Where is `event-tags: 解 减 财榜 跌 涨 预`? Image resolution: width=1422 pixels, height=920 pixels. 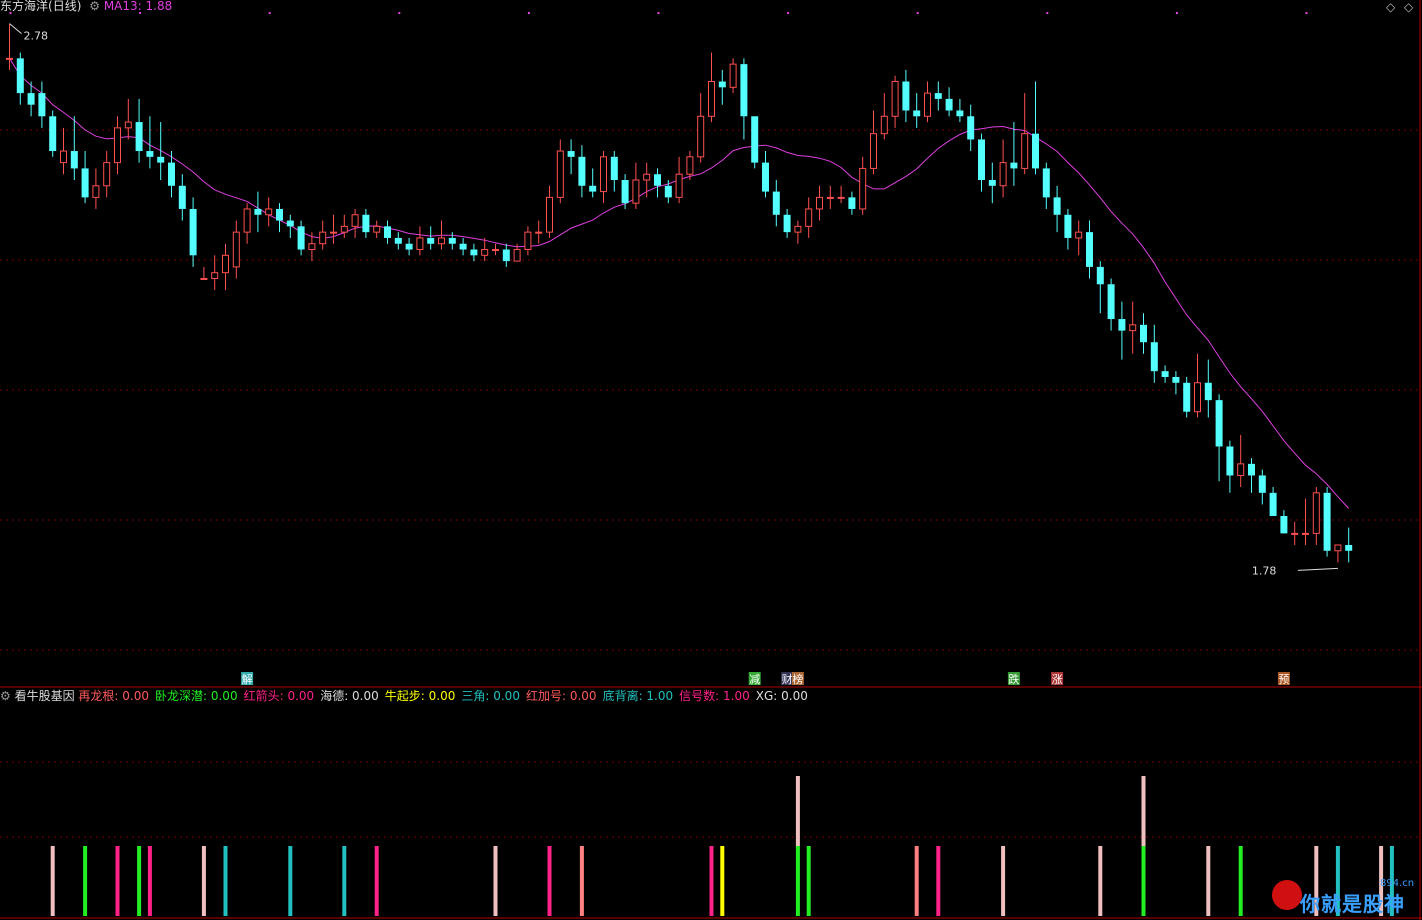 event-tags: 解 减 财榜 跌 涨 预 is located at coordinates (765, 679).